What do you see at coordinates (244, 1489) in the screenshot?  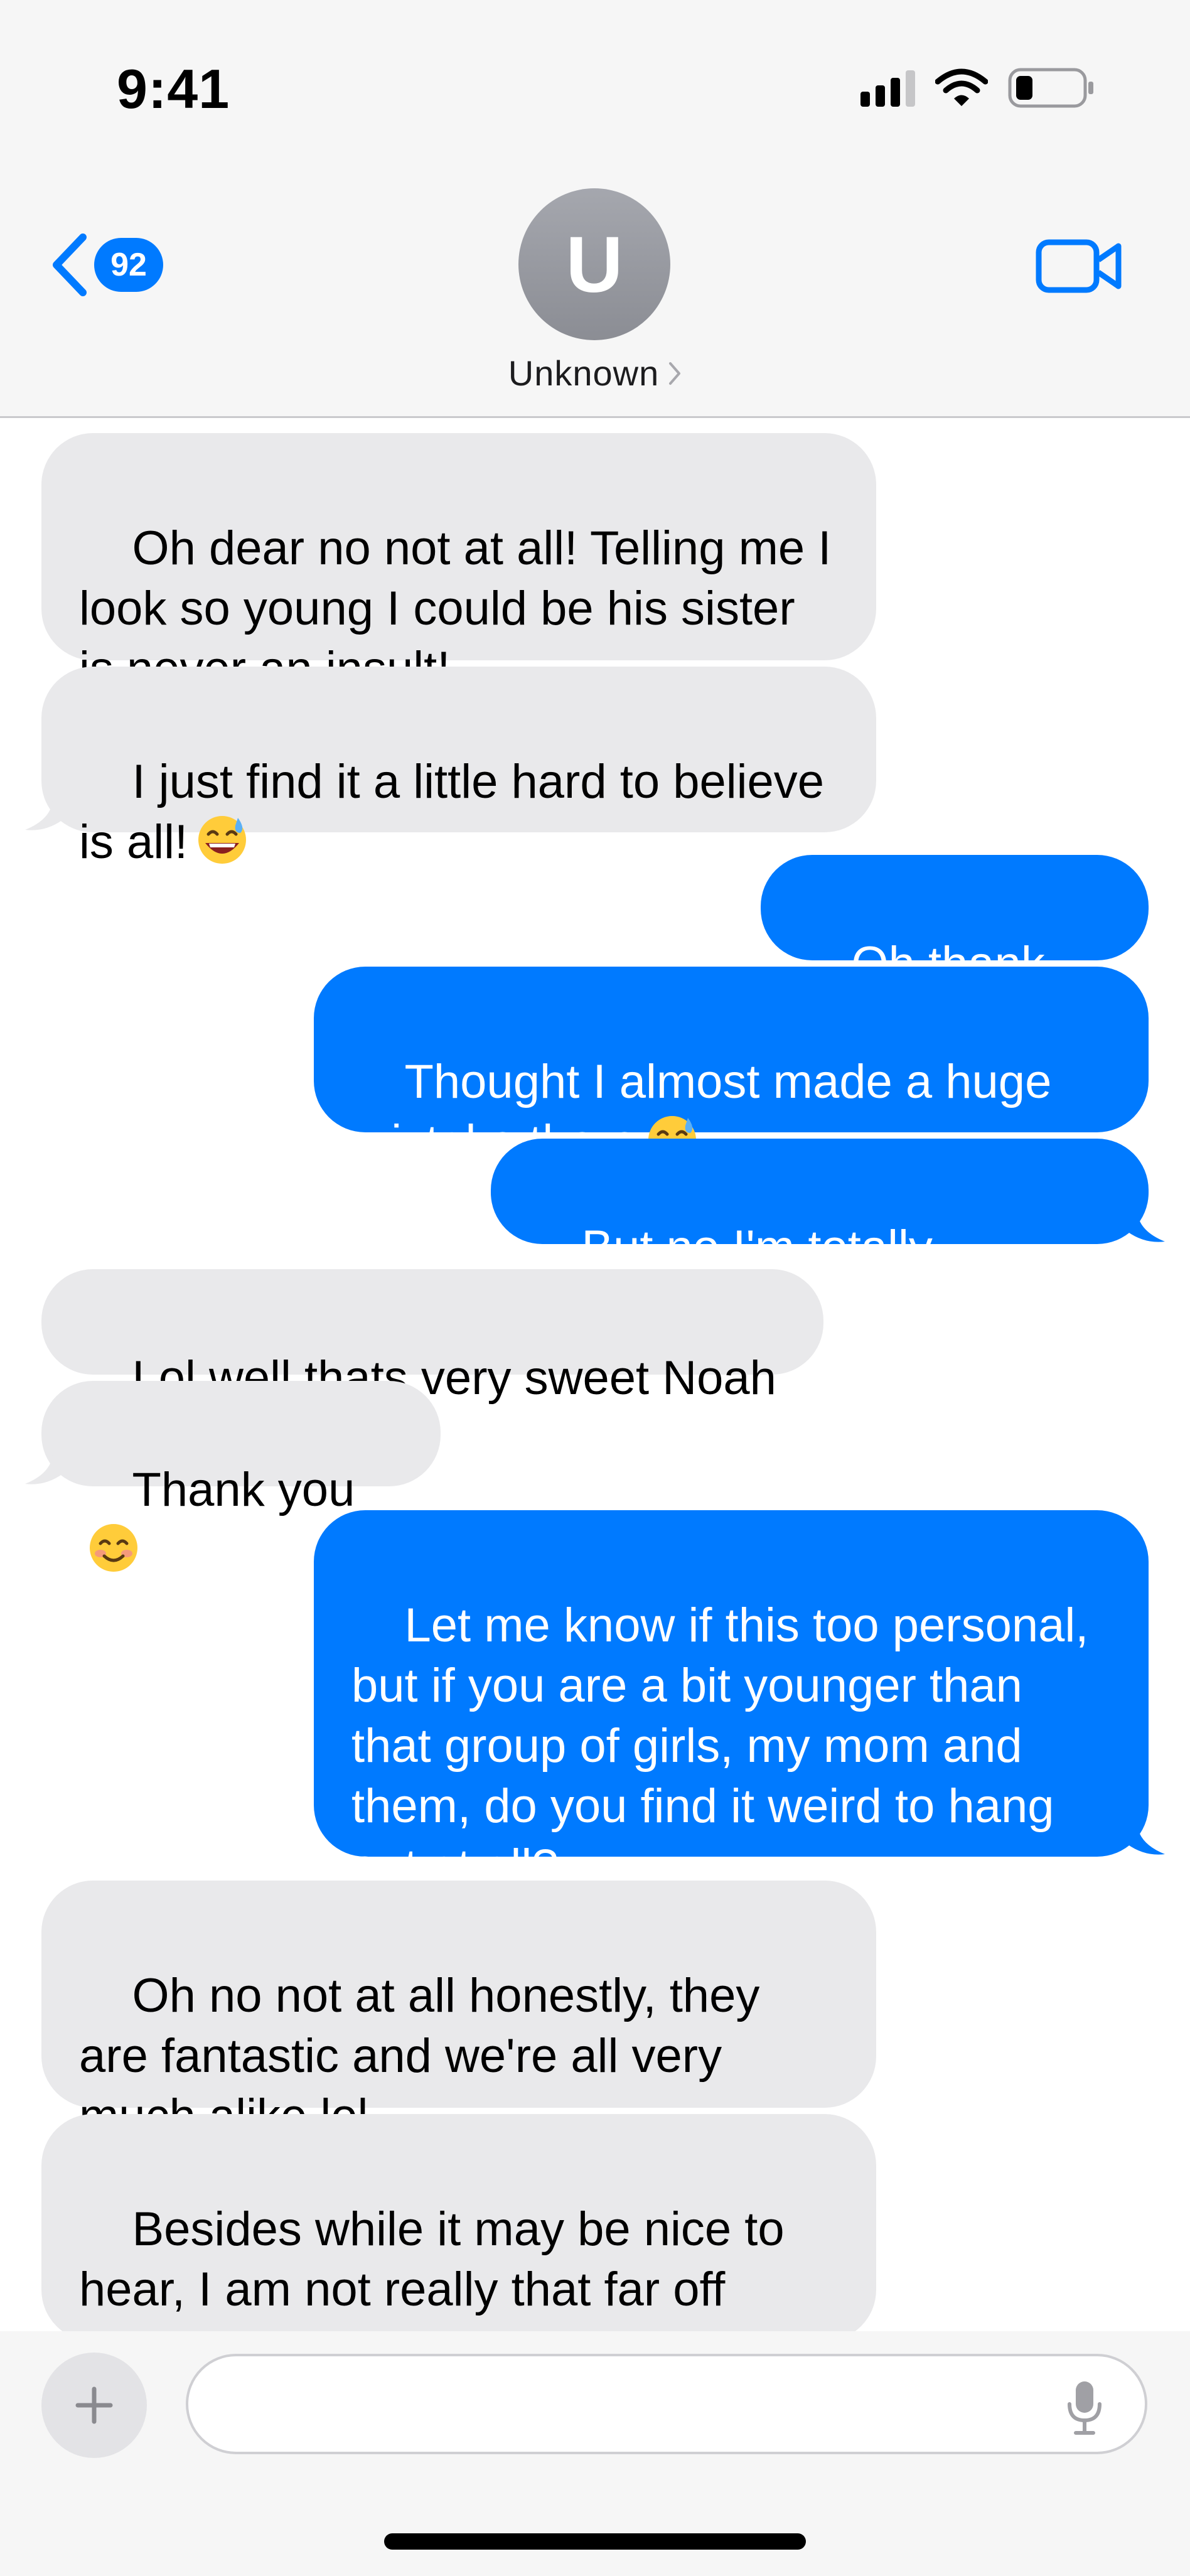 I see `message-text: Thank you` at bounding box center [244, 1489].